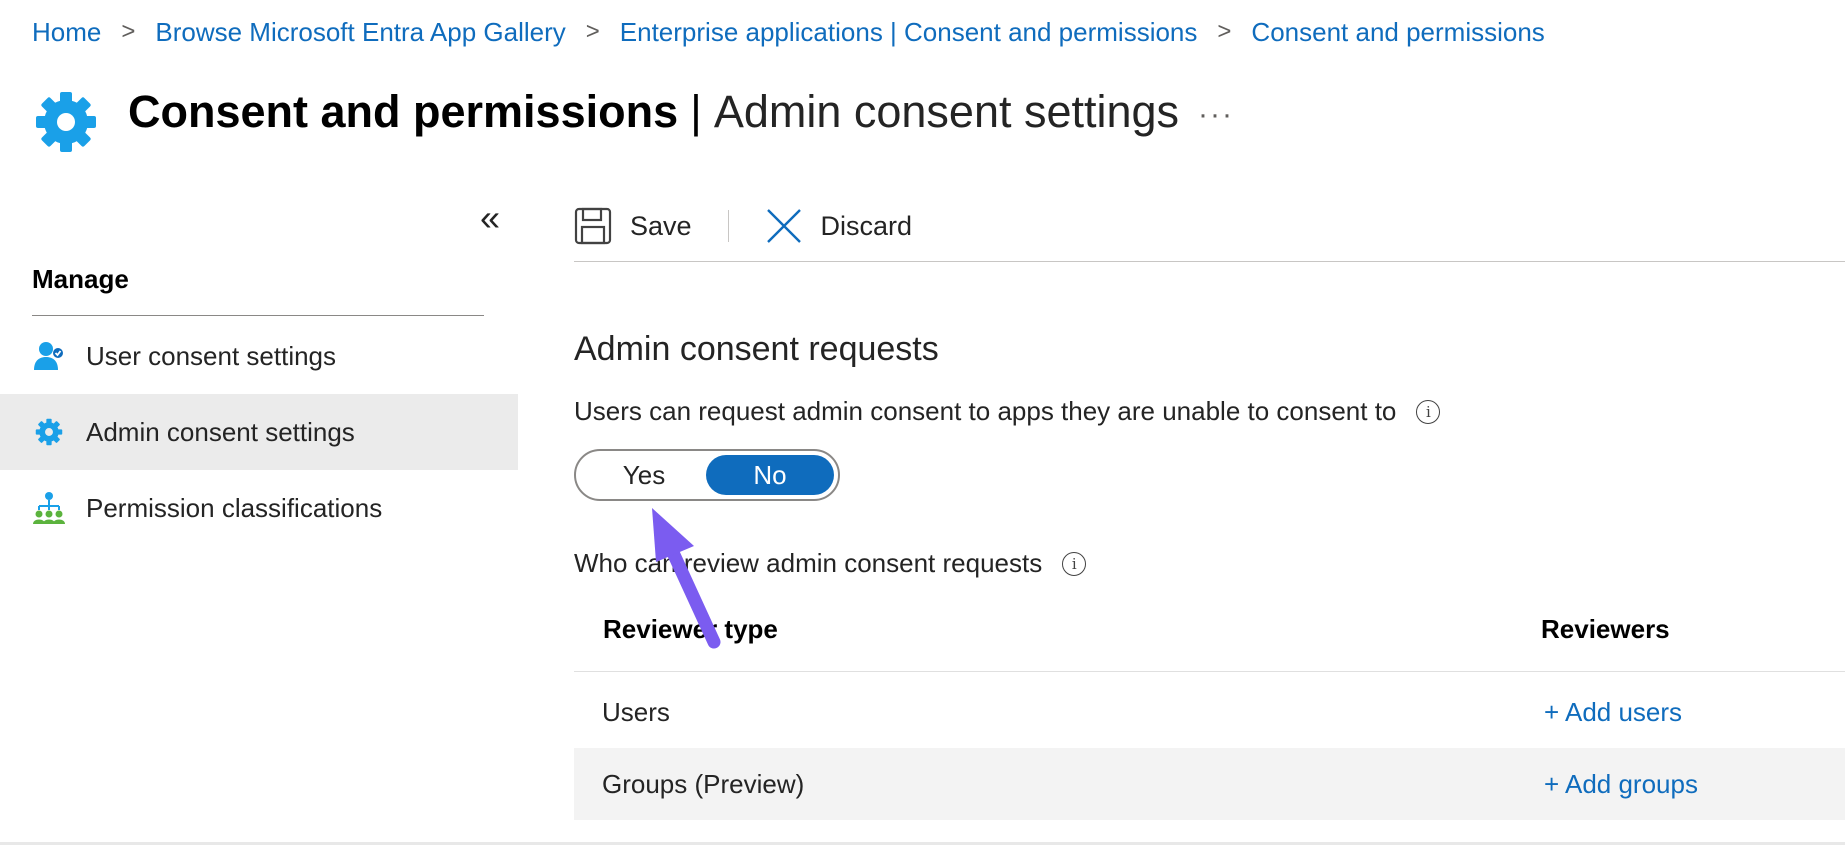 This screenshot has width=1845, height=845. What do you see at coordinates (1216, 115) in the screenshot?
I see `more-options-button: ···` at bounding box center [1216, 115].